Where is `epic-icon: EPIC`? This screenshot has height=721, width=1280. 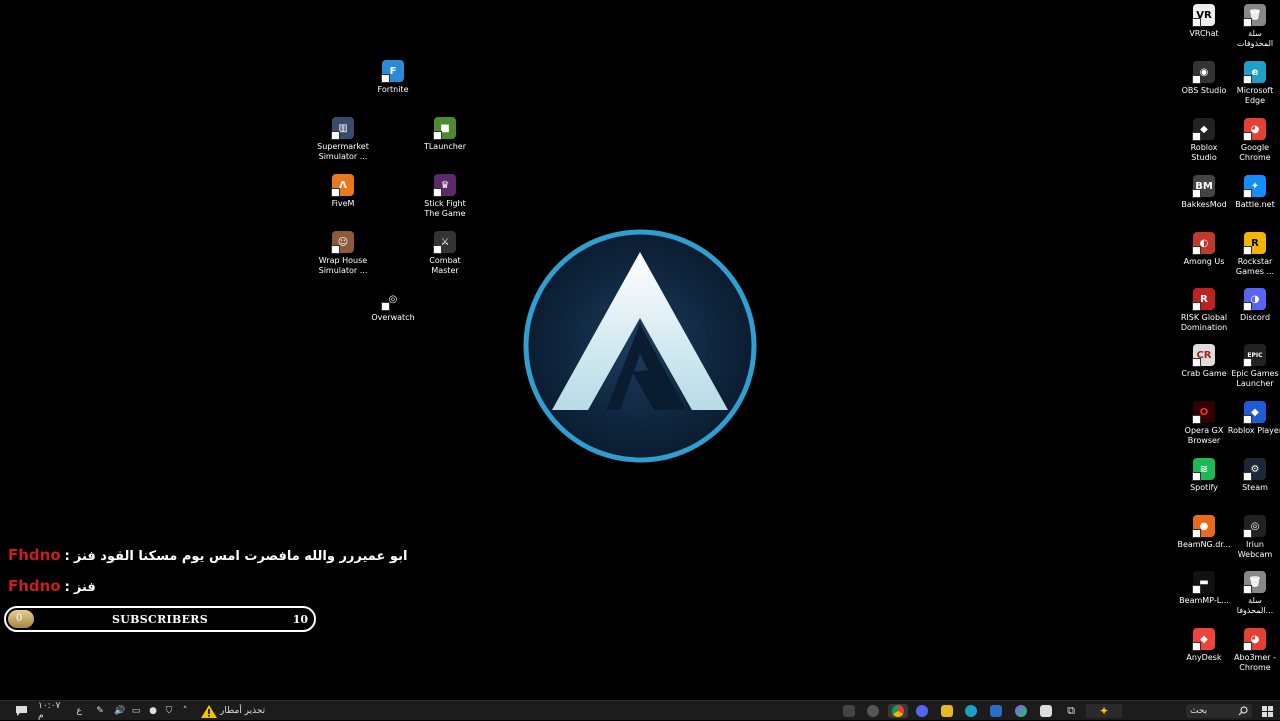 epic-icon: EPIC is located at coordinates (1254, 355).